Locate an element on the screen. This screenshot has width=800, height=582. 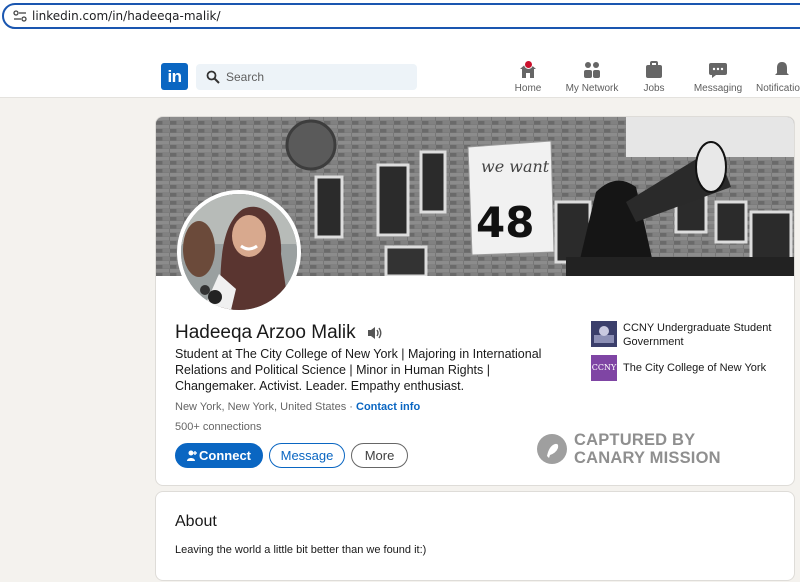
nav-notifications-label: Notifications is located at coordinates (778, 88).